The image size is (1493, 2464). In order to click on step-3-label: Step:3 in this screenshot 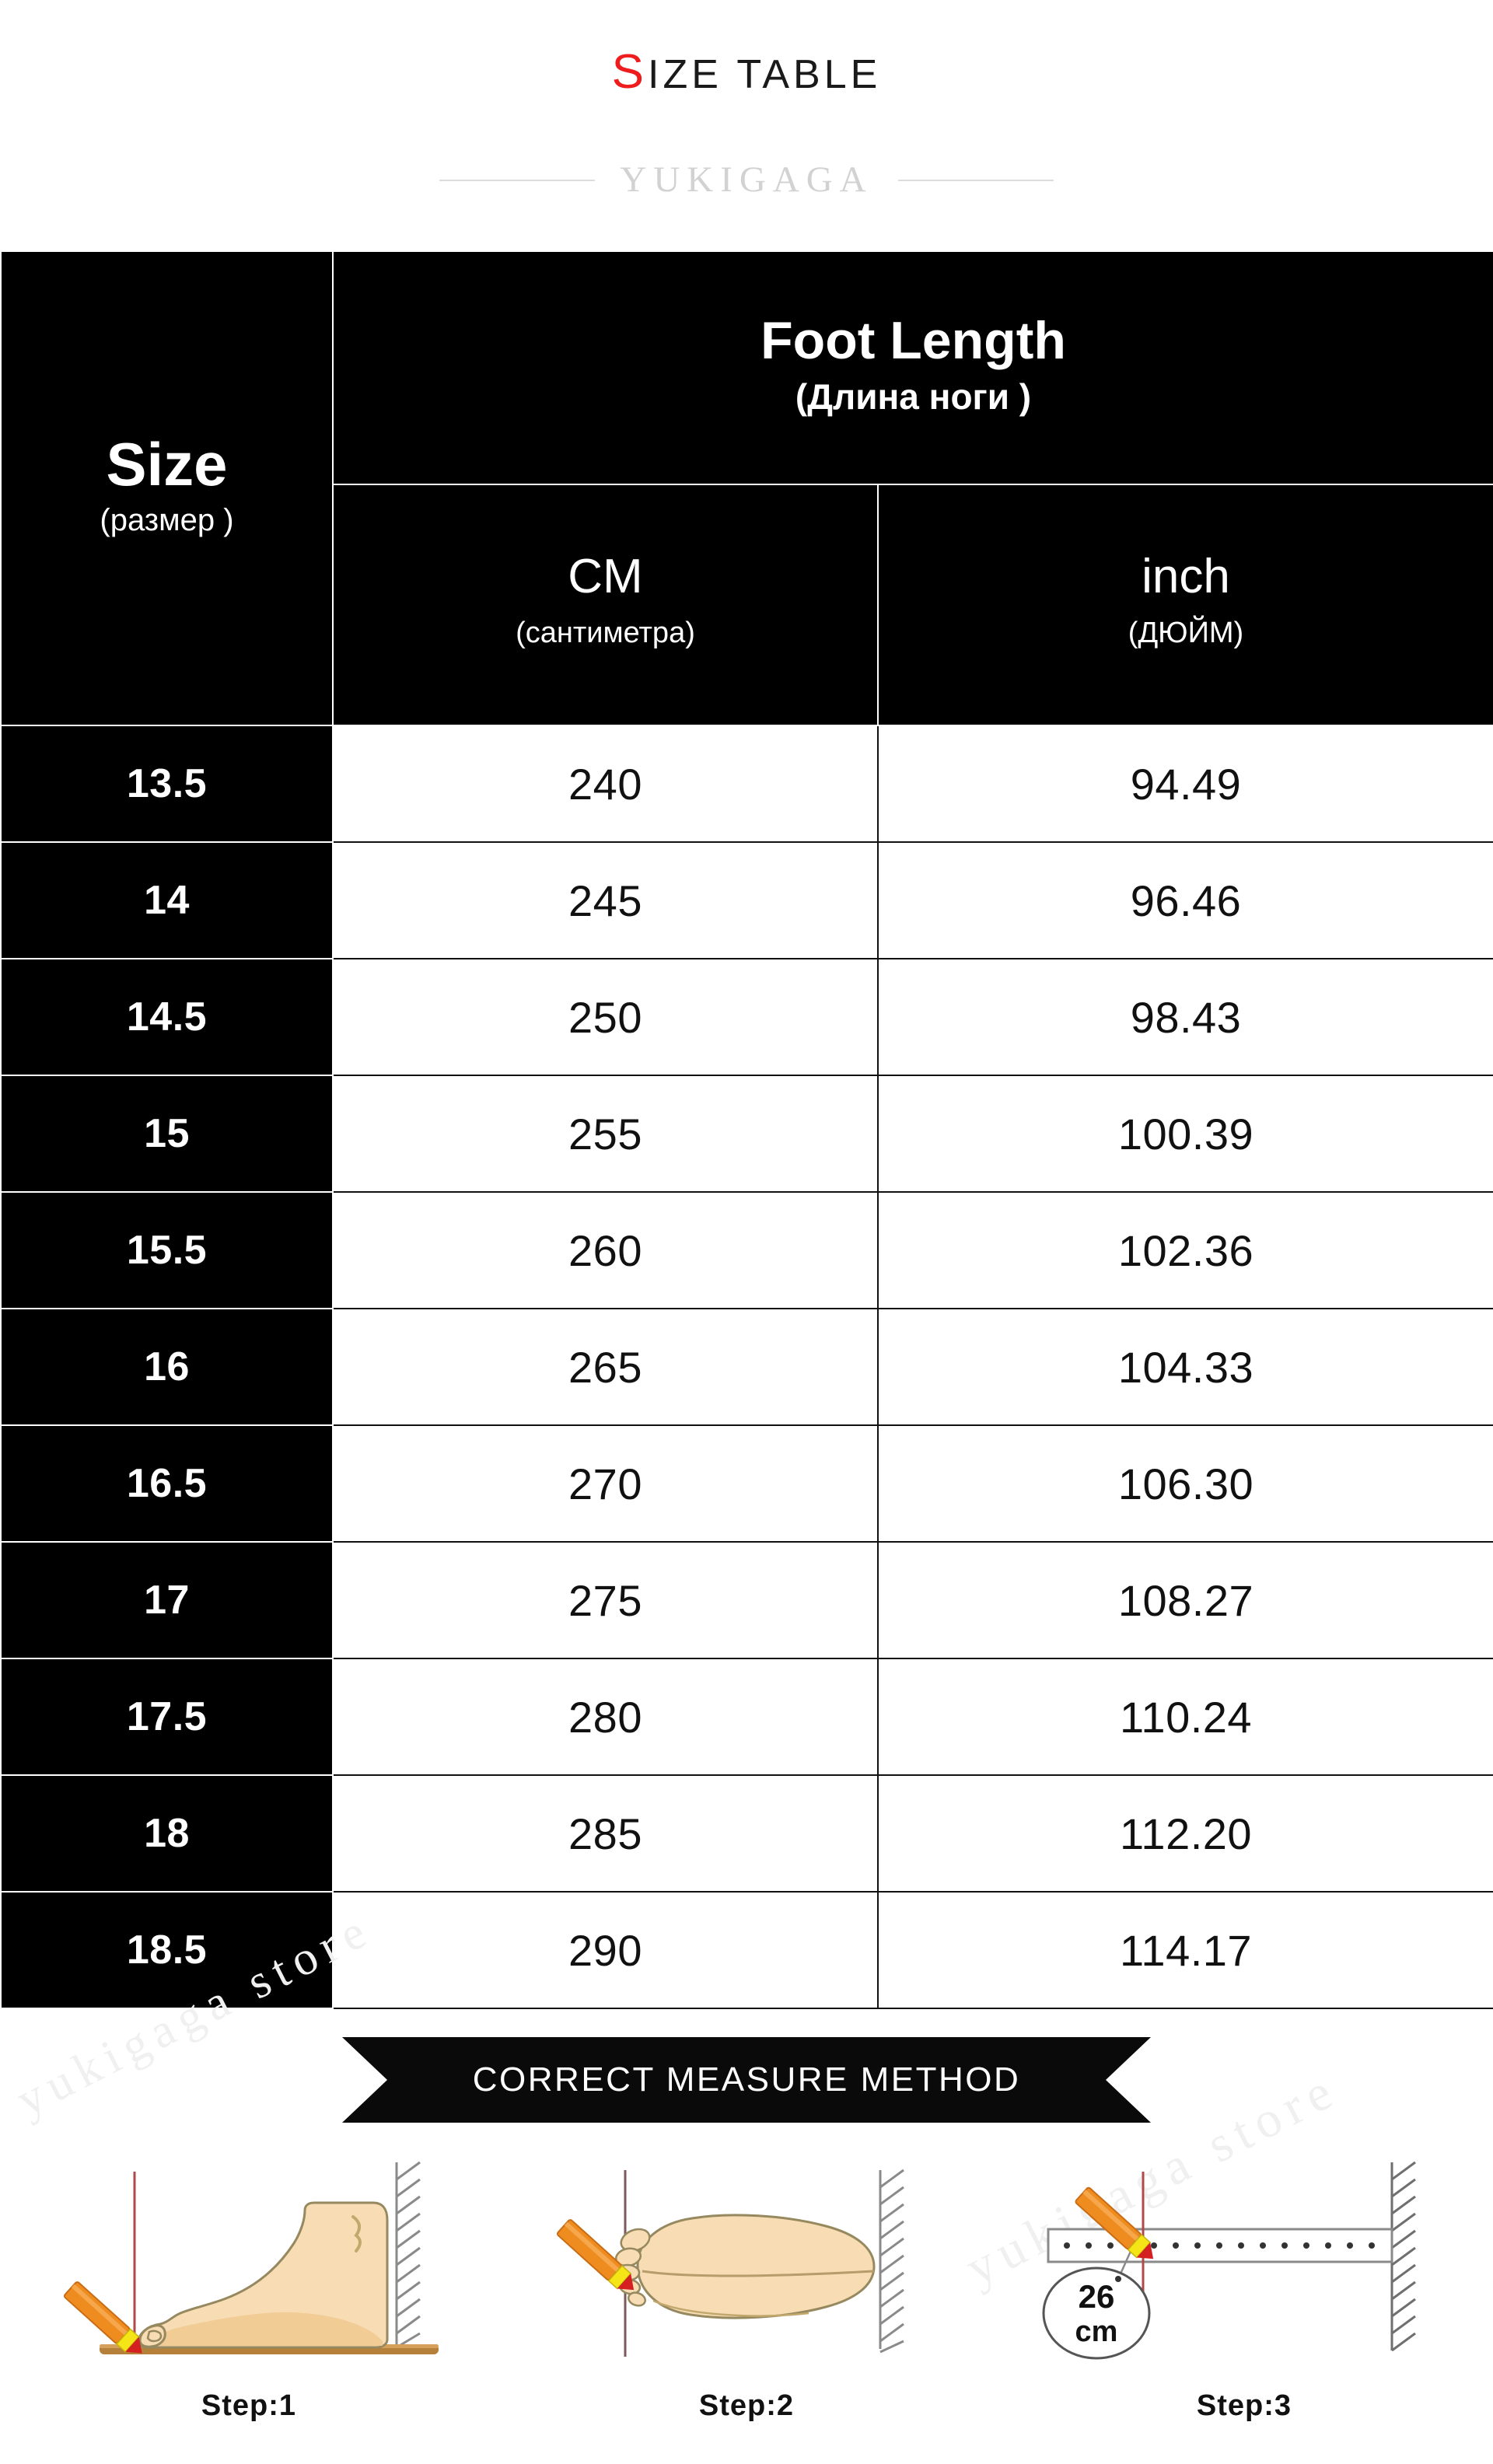, I will do `click(1244, 2406)`.